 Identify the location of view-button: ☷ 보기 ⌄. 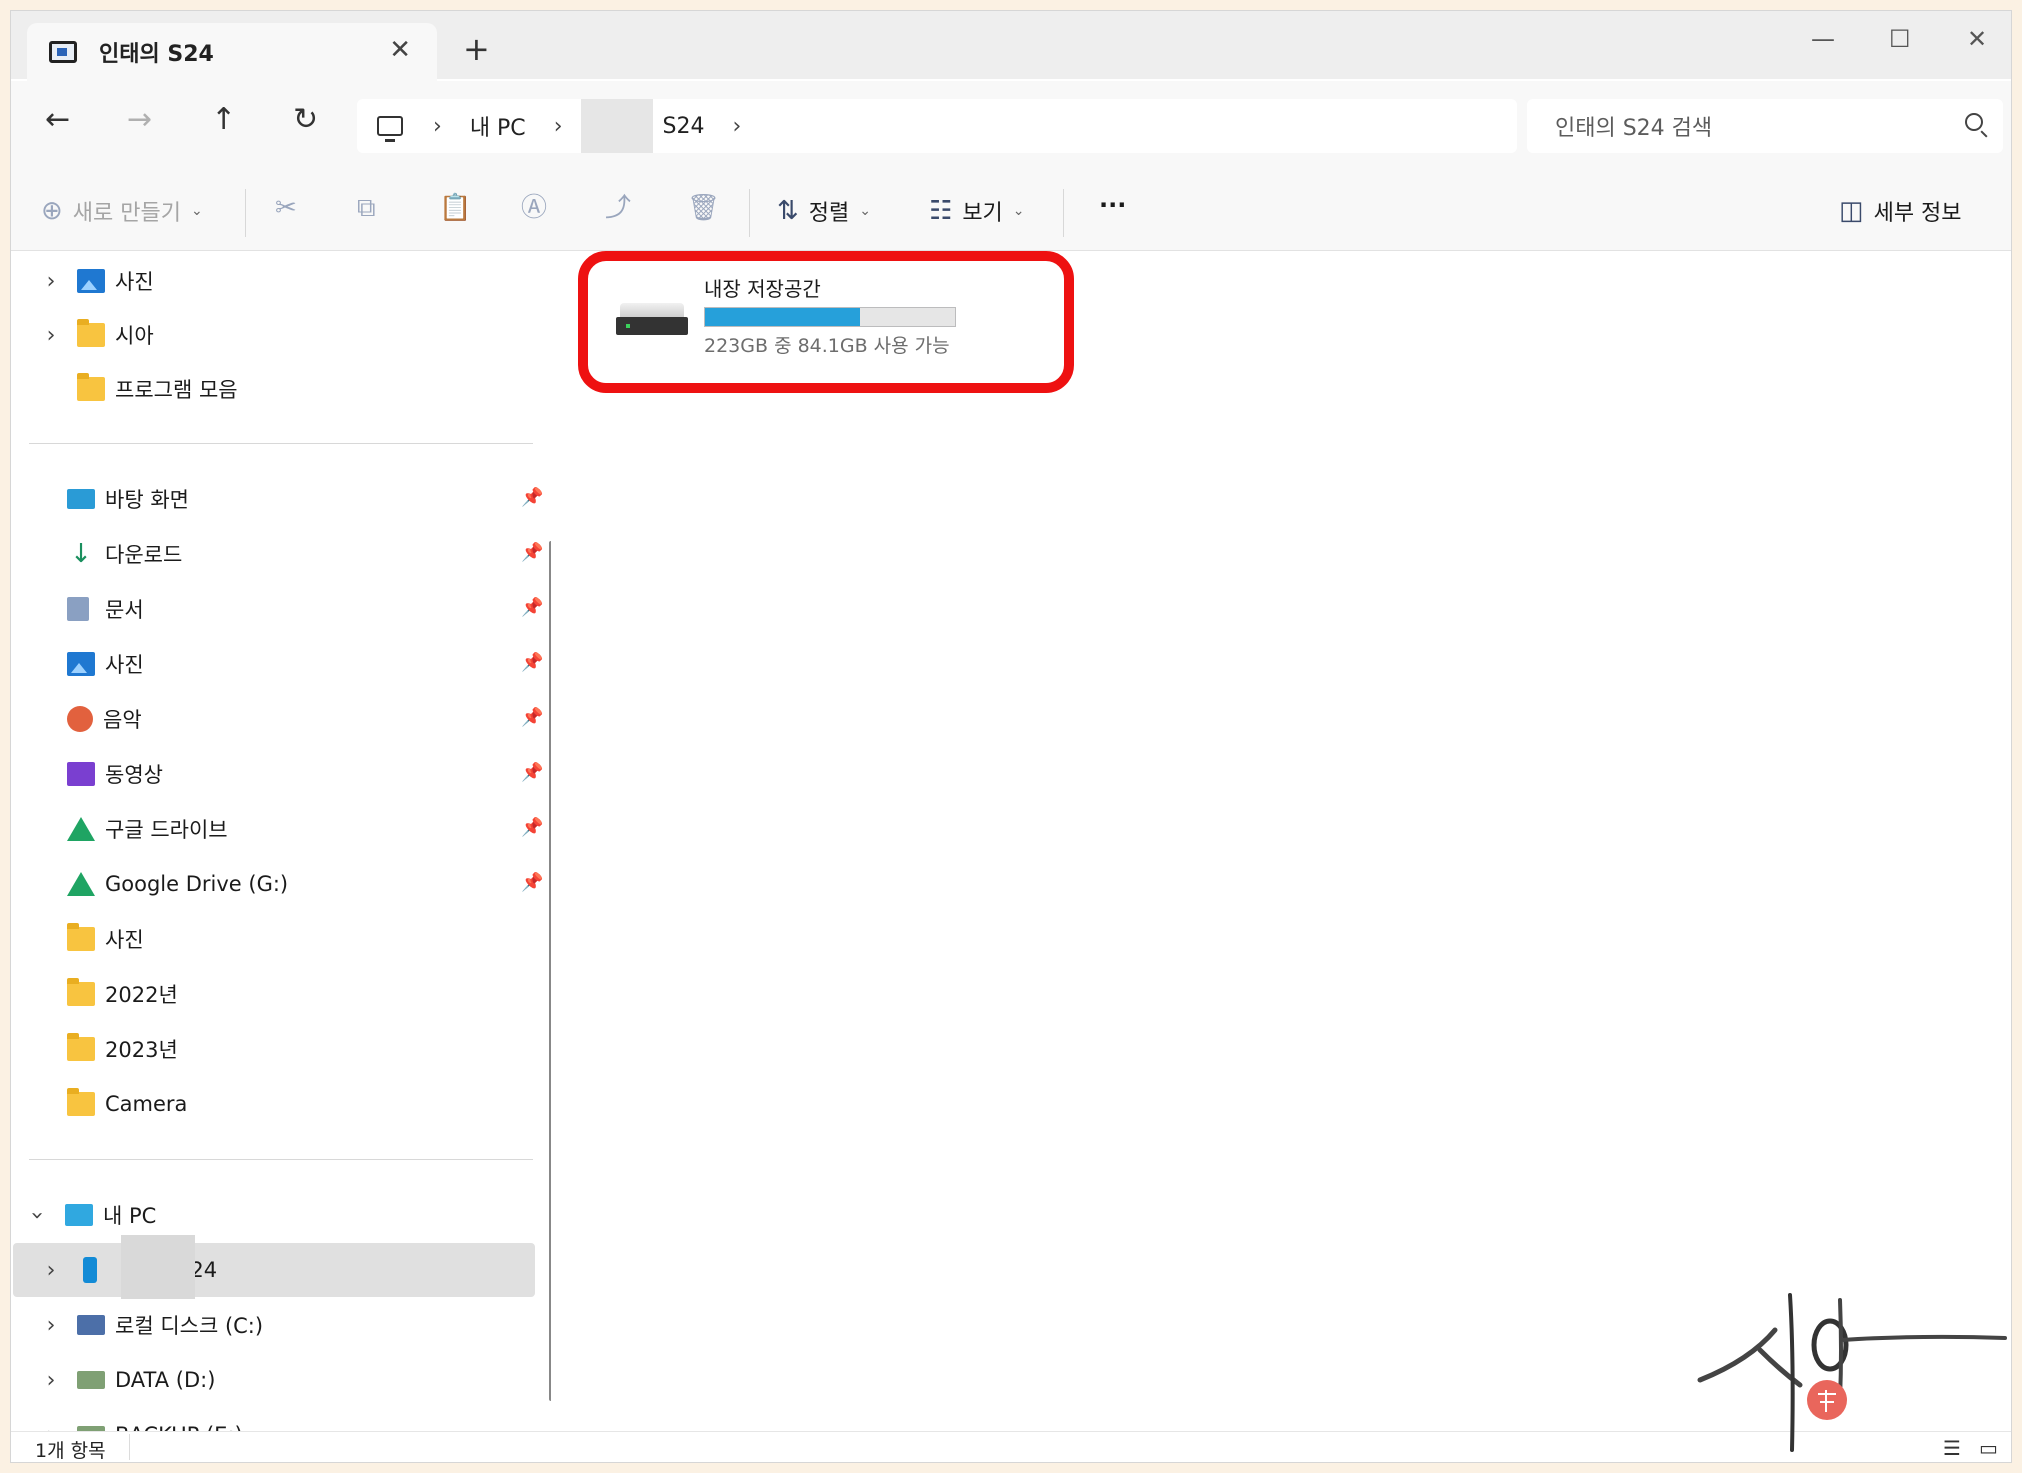
(977, 211).